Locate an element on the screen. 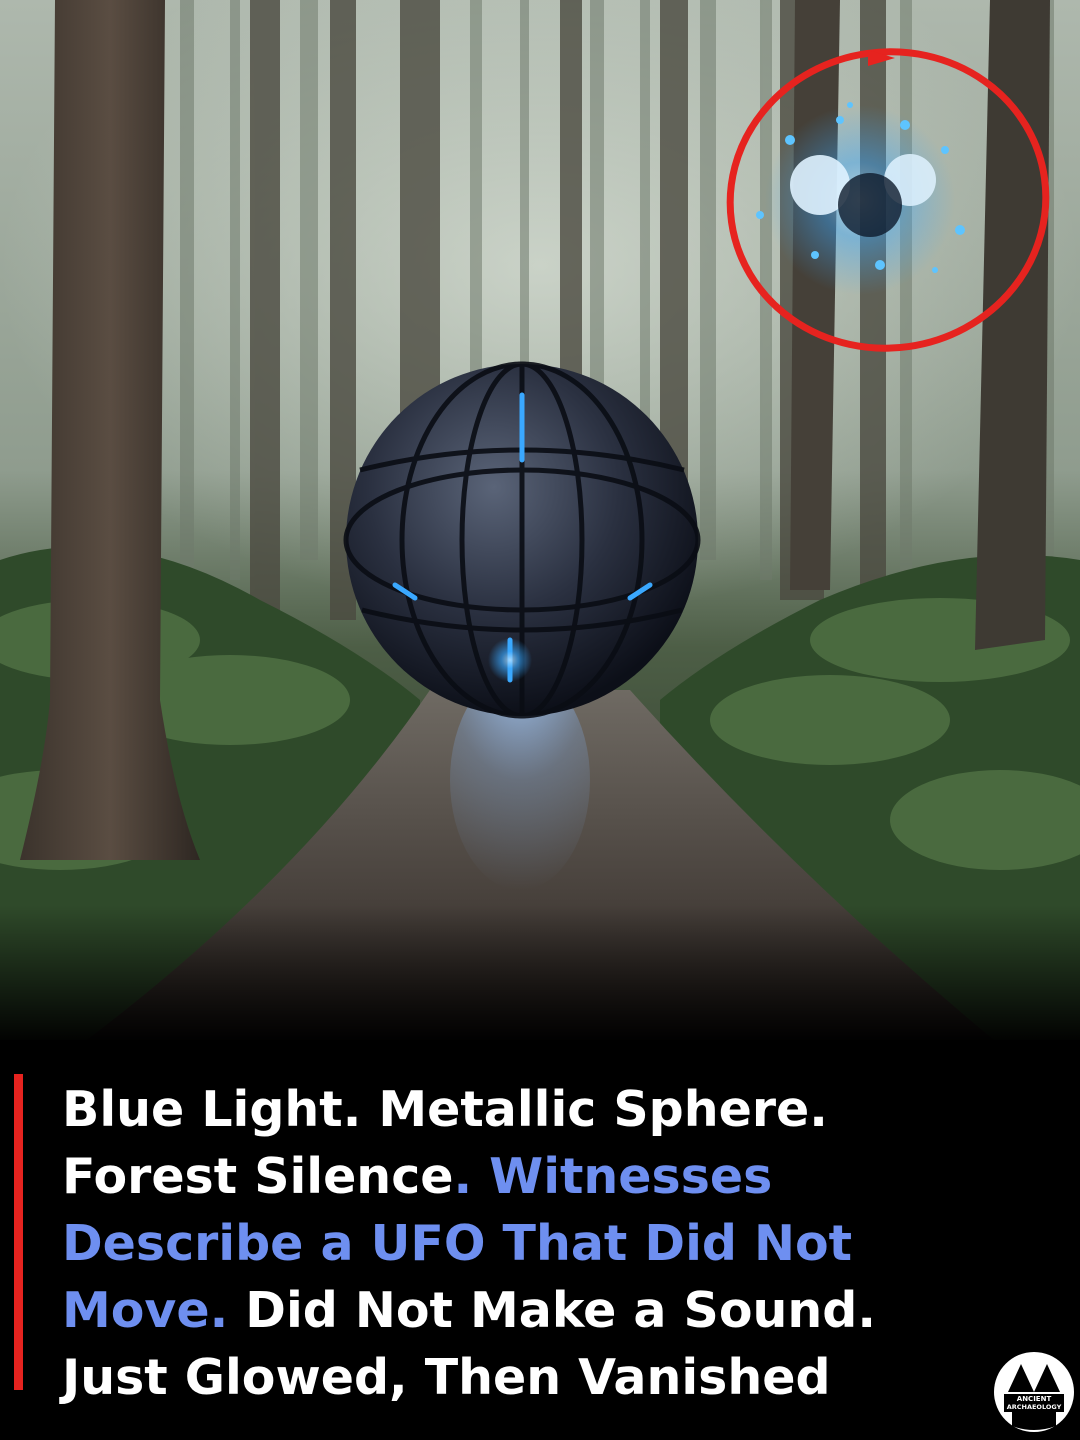 This screenshot has height=1440, width=1080. headline-text: Just Glowed, Then Vanished is located at coordinates (446, 1377).